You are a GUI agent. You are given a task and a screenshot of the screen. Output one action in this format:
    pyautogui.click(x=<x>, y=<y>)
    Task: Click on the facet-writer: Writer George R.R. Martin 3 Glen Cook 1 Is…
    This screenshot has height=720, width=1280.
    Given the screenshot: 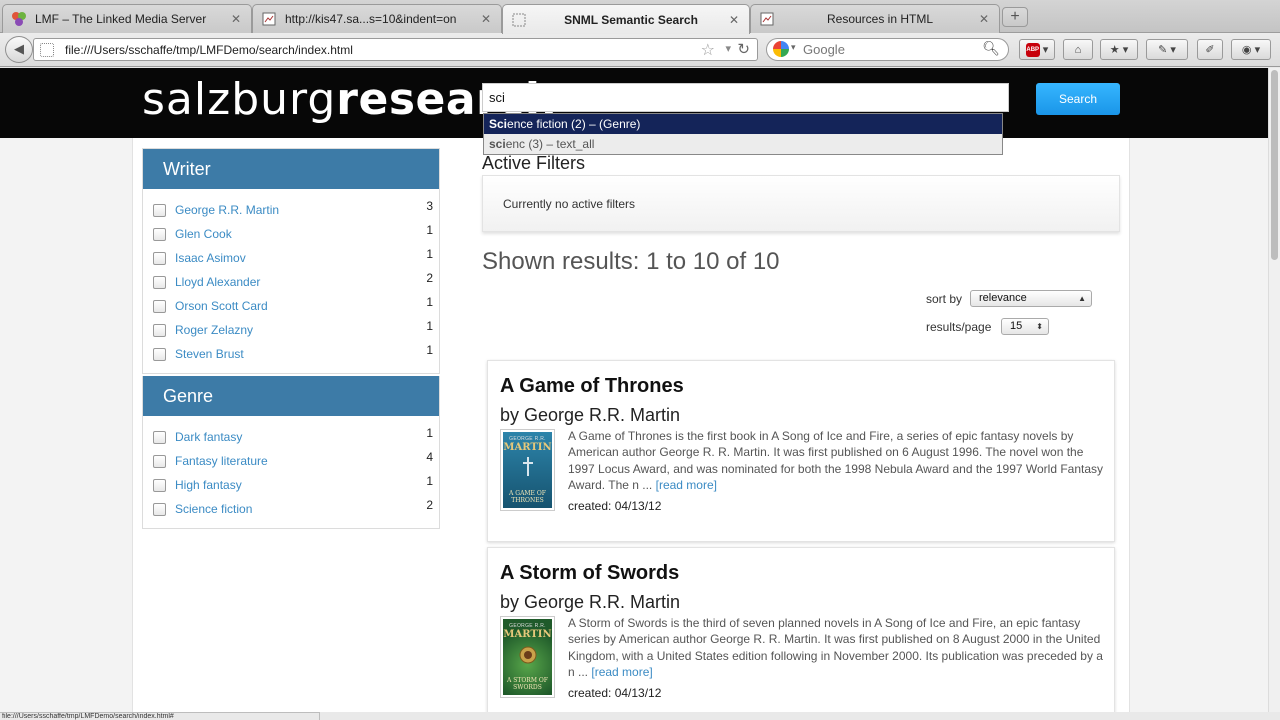 What is the action you would take?
    pyautogui.click(x=291, y=261)
    